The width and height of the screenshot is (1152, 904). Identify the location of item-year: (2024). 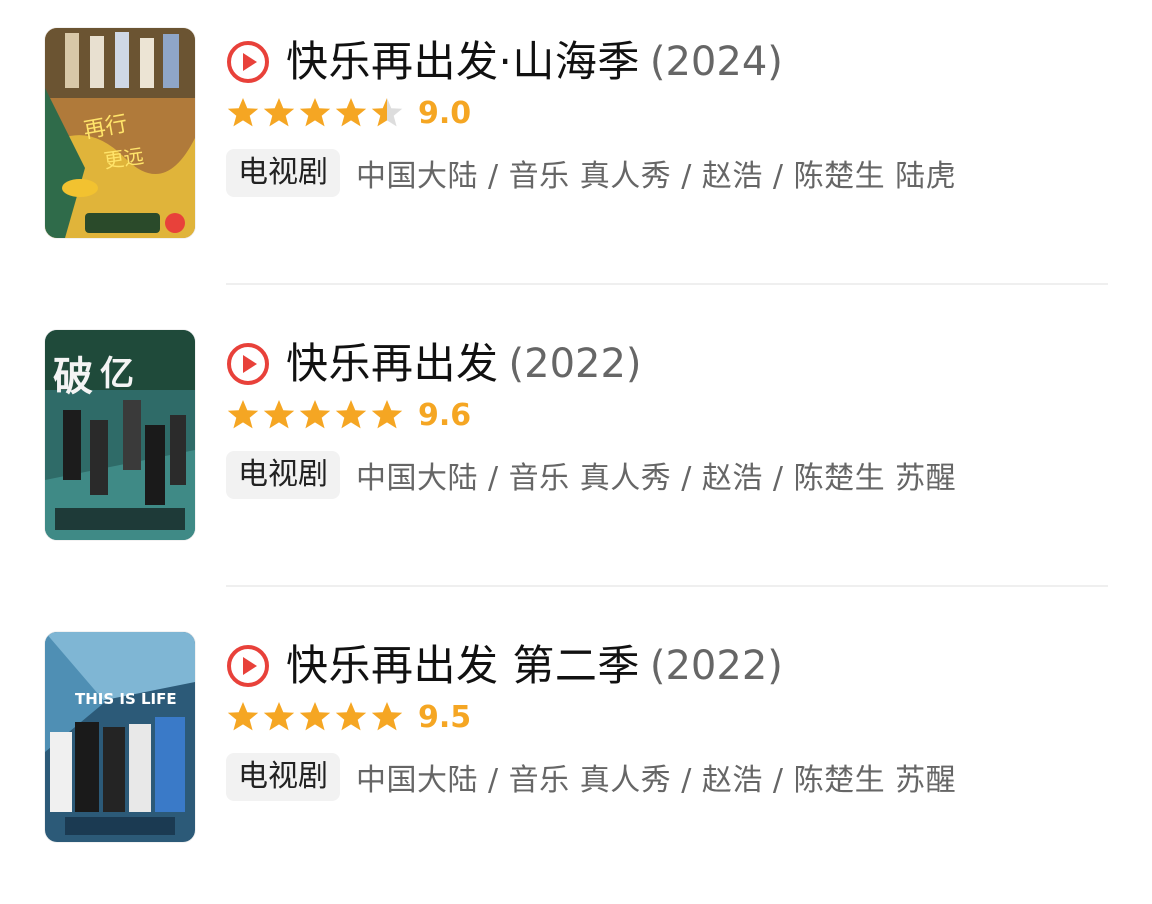
(716, 62).